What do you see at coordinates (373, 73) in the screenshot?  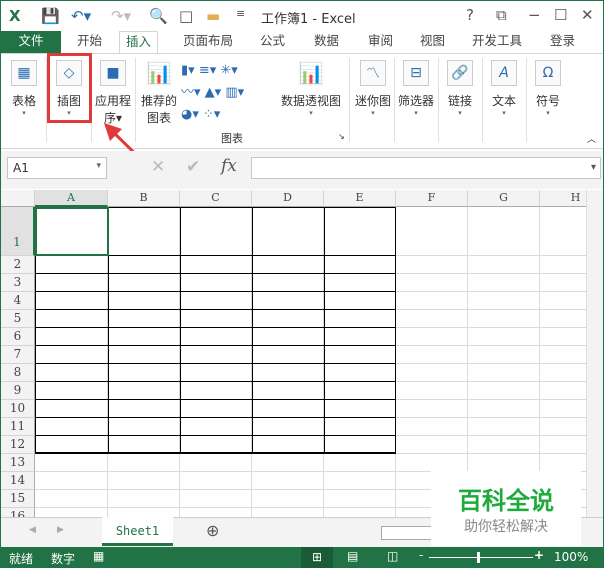 I see `sparkline-icon: 〽` at bounding box center [373, 73].